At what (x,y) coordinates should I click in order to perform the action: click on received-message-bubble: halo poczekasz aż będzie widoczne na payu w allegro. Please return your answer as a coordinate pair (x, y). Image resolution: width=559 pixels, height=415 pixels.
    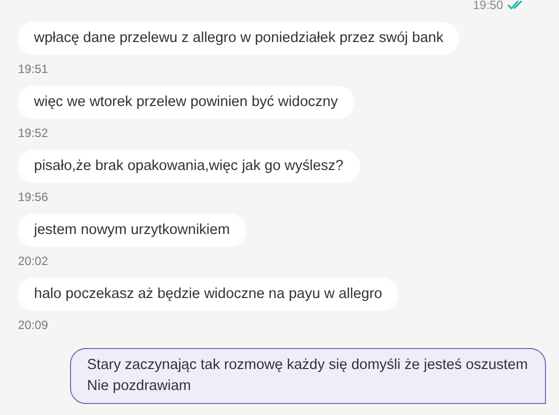
    Looking at the image, I should click on (208, 294).